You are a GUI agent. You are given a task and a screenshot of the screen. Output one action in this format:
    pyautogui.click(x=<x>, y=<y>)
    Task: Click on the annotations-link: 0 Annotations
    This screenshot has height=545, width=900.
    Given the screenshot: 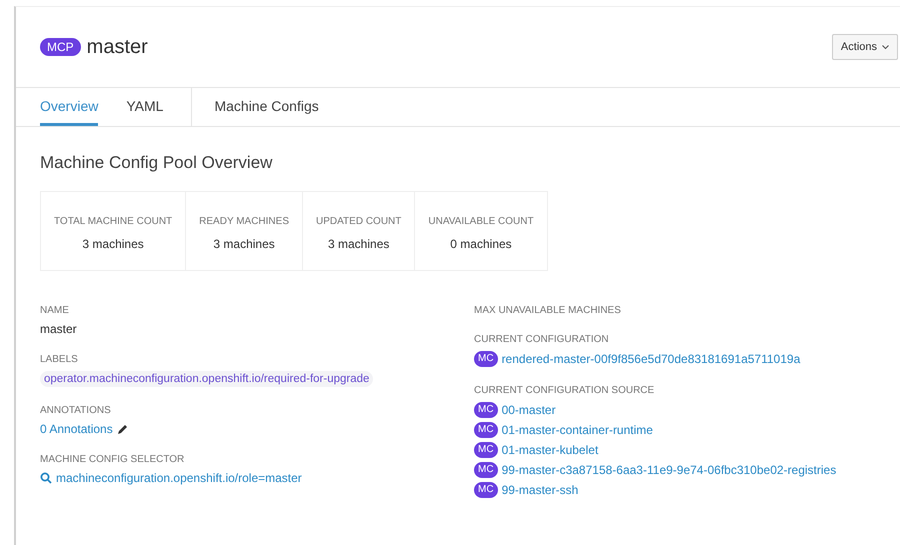 What is the action you would take?
    pyautogui.click(x=76, y=429)
    